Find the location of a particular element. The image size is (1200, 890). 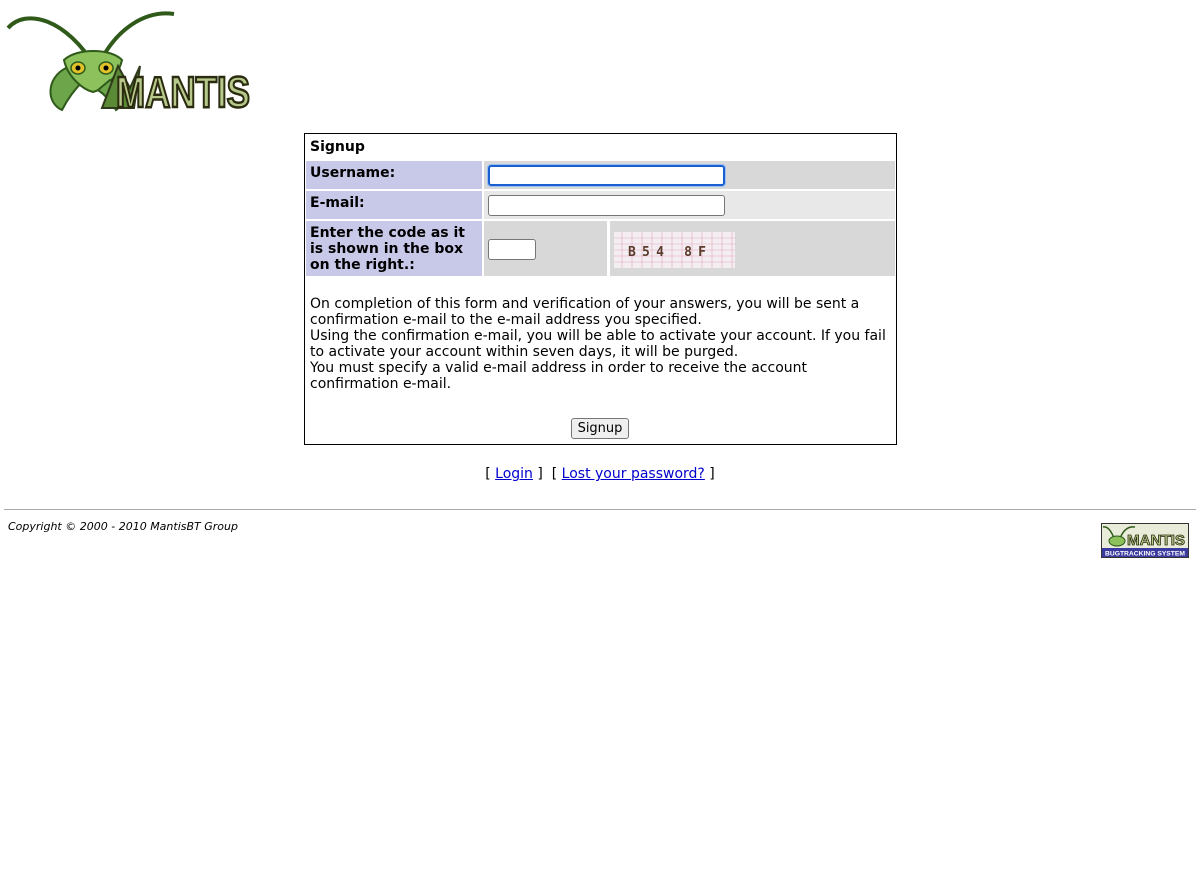

badge-title: MANTIS is located at coordinates (1156, 540).